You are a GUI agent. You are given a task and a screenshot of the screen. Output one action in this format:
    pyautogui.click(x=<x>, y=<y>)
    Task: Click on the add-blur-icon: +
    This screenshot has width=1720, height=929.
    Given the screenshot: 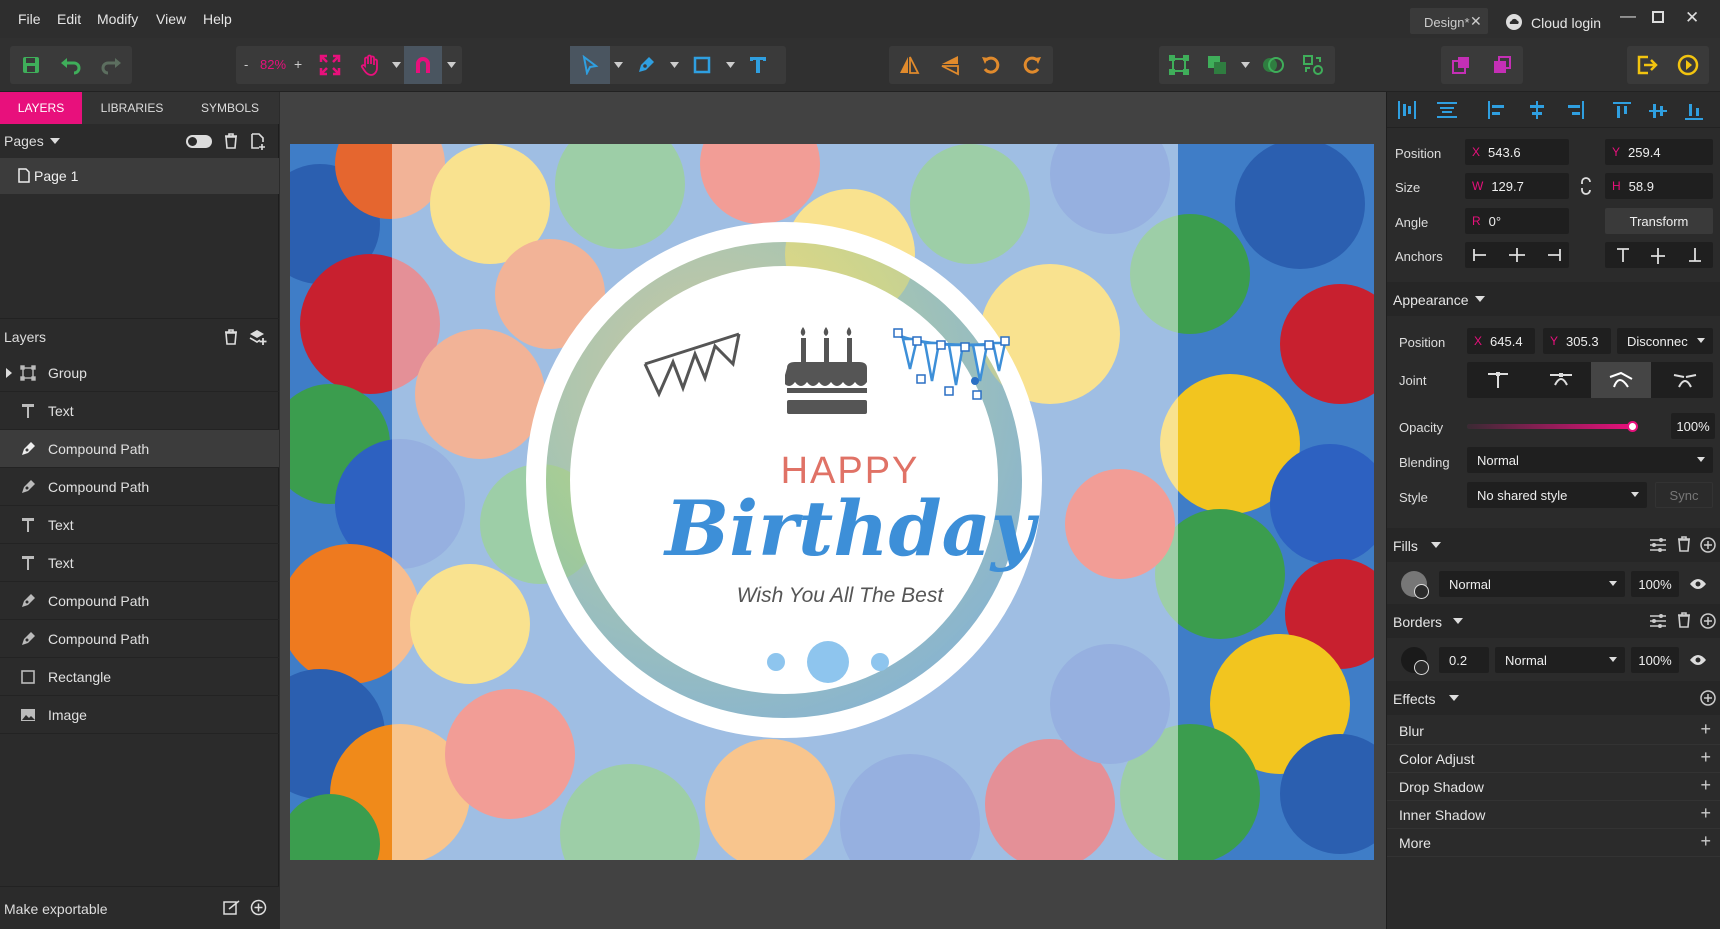 What is the action you would take?
    pyautogui.click(x=1705, y=729)
    